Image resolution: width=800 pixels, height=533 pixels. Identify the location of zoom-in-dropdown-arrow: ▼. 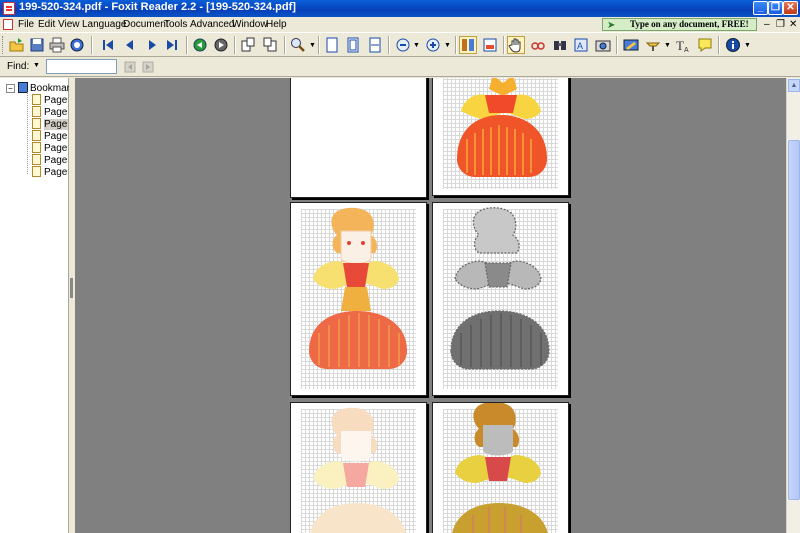
(447, 45).